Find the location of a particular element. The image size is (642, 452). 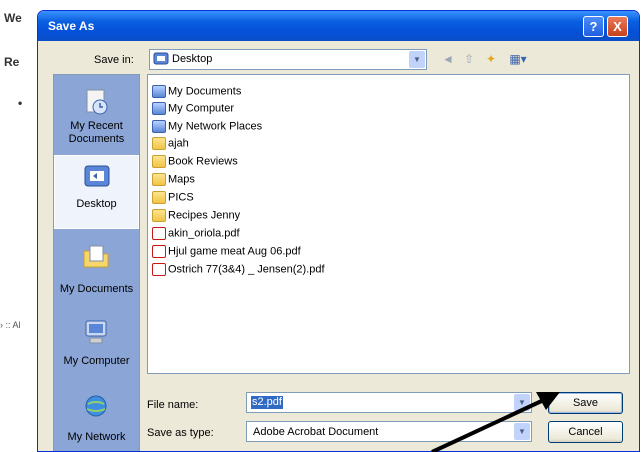

place-label: My Documents is located at coordinates (96, 289).